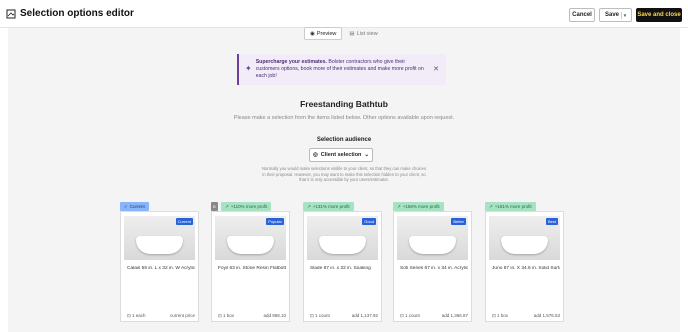  I want to click on option-price: add 1,366.87, so click(454, 315).